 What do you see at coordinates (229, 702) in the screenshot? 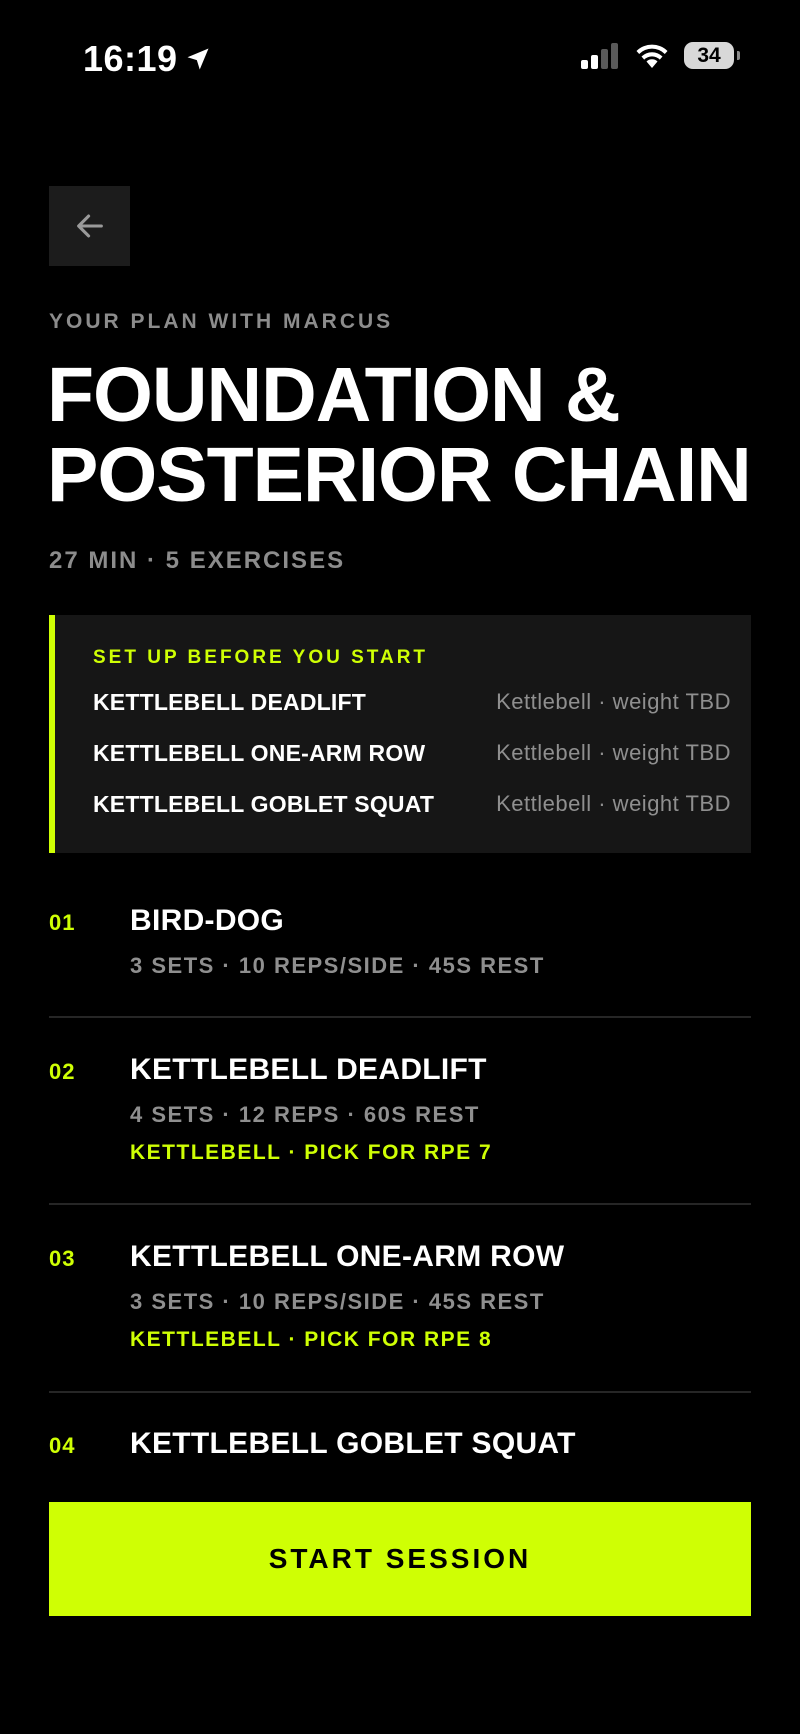
I see `setup-item-name: KETTLEBELL DEADLIFT` at bounding box center [229, 702].